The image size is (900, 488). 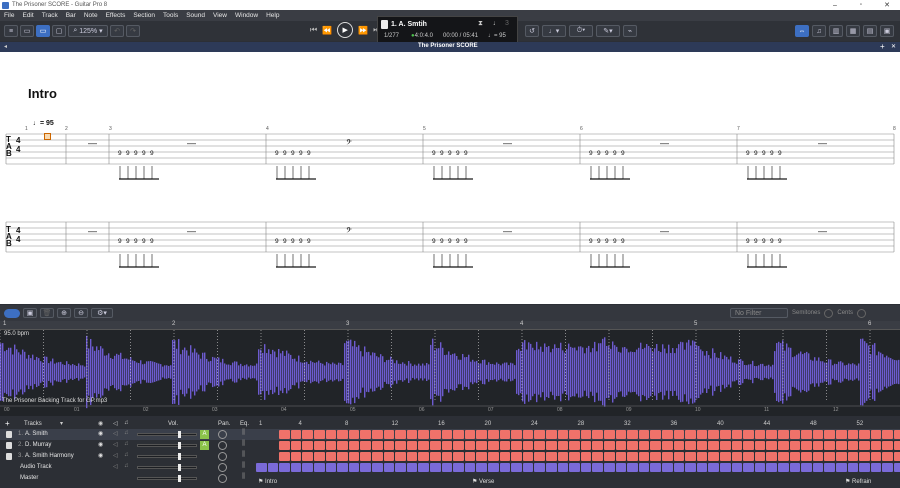 I want to click on filter-select: No Filter, so click(x=759, y=313).